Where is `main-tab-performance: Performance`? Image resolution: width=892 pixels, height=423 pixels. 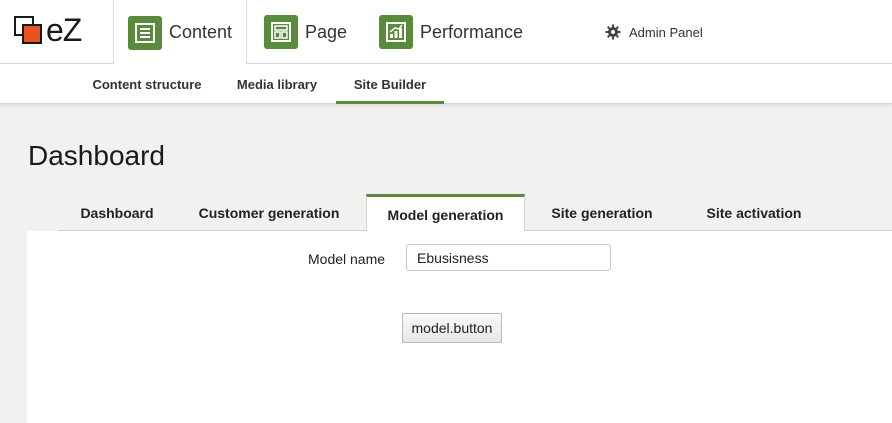 main-tab-performance: Performance is located at coordinates (451, 32).